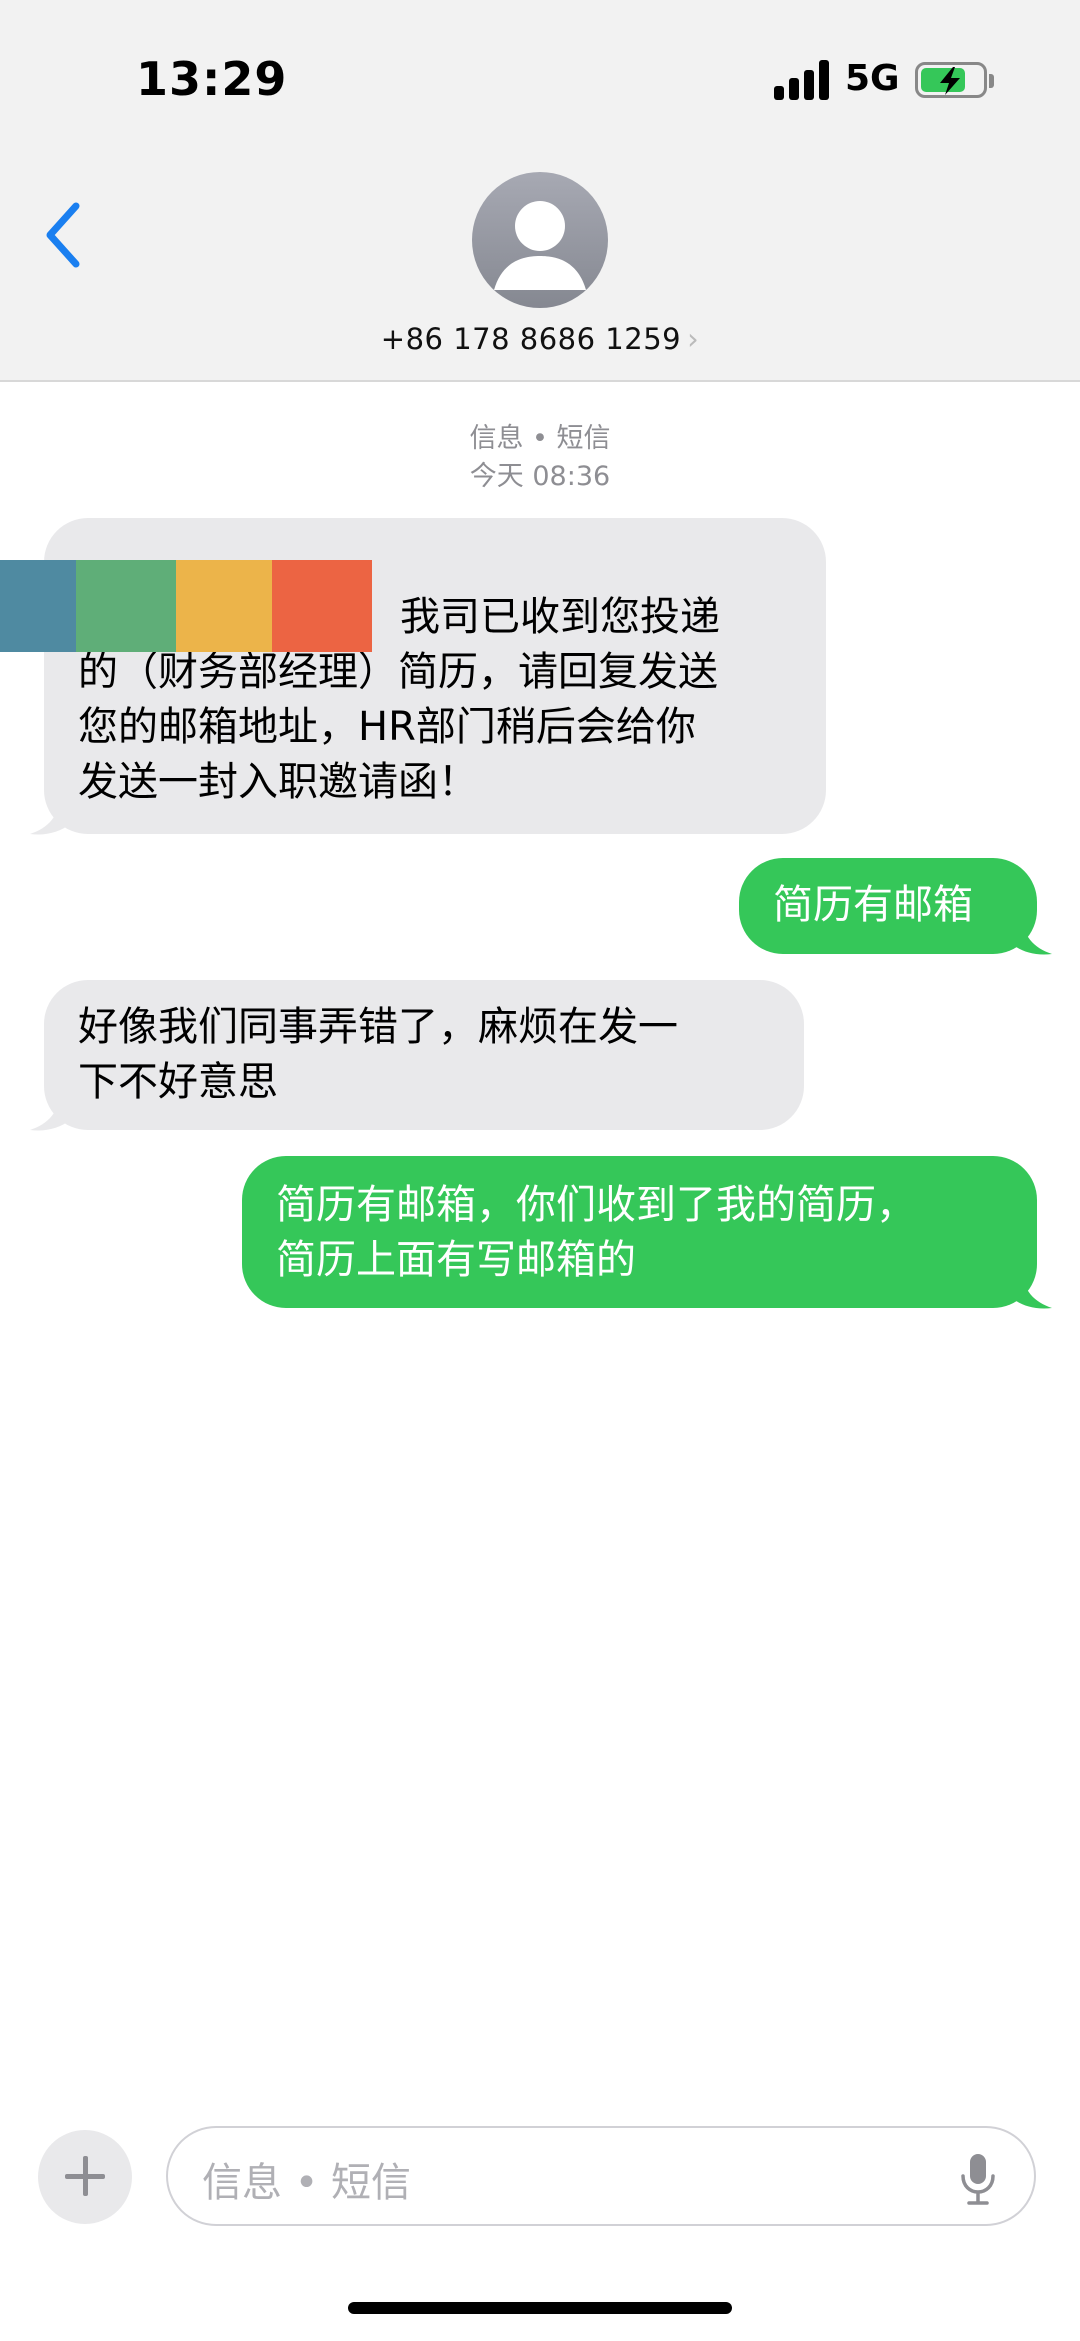  I want to click on message-line: 下不好意思, so click(178, 1082).